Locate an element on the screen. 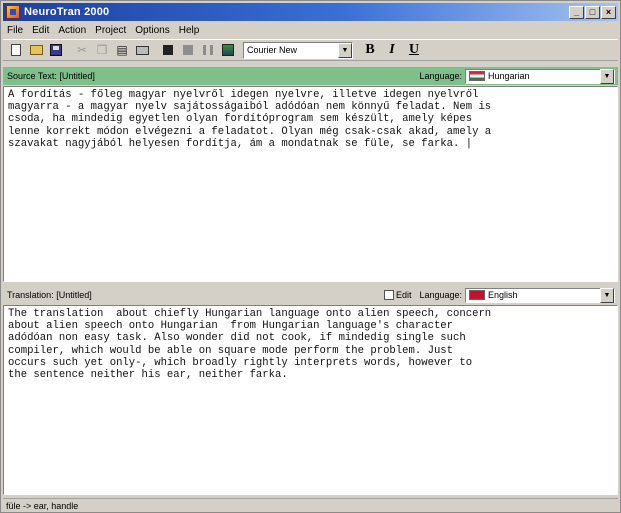 The height and width of the screenshot is (513, 621). underline-button: U is located at coordinates (414, 50).